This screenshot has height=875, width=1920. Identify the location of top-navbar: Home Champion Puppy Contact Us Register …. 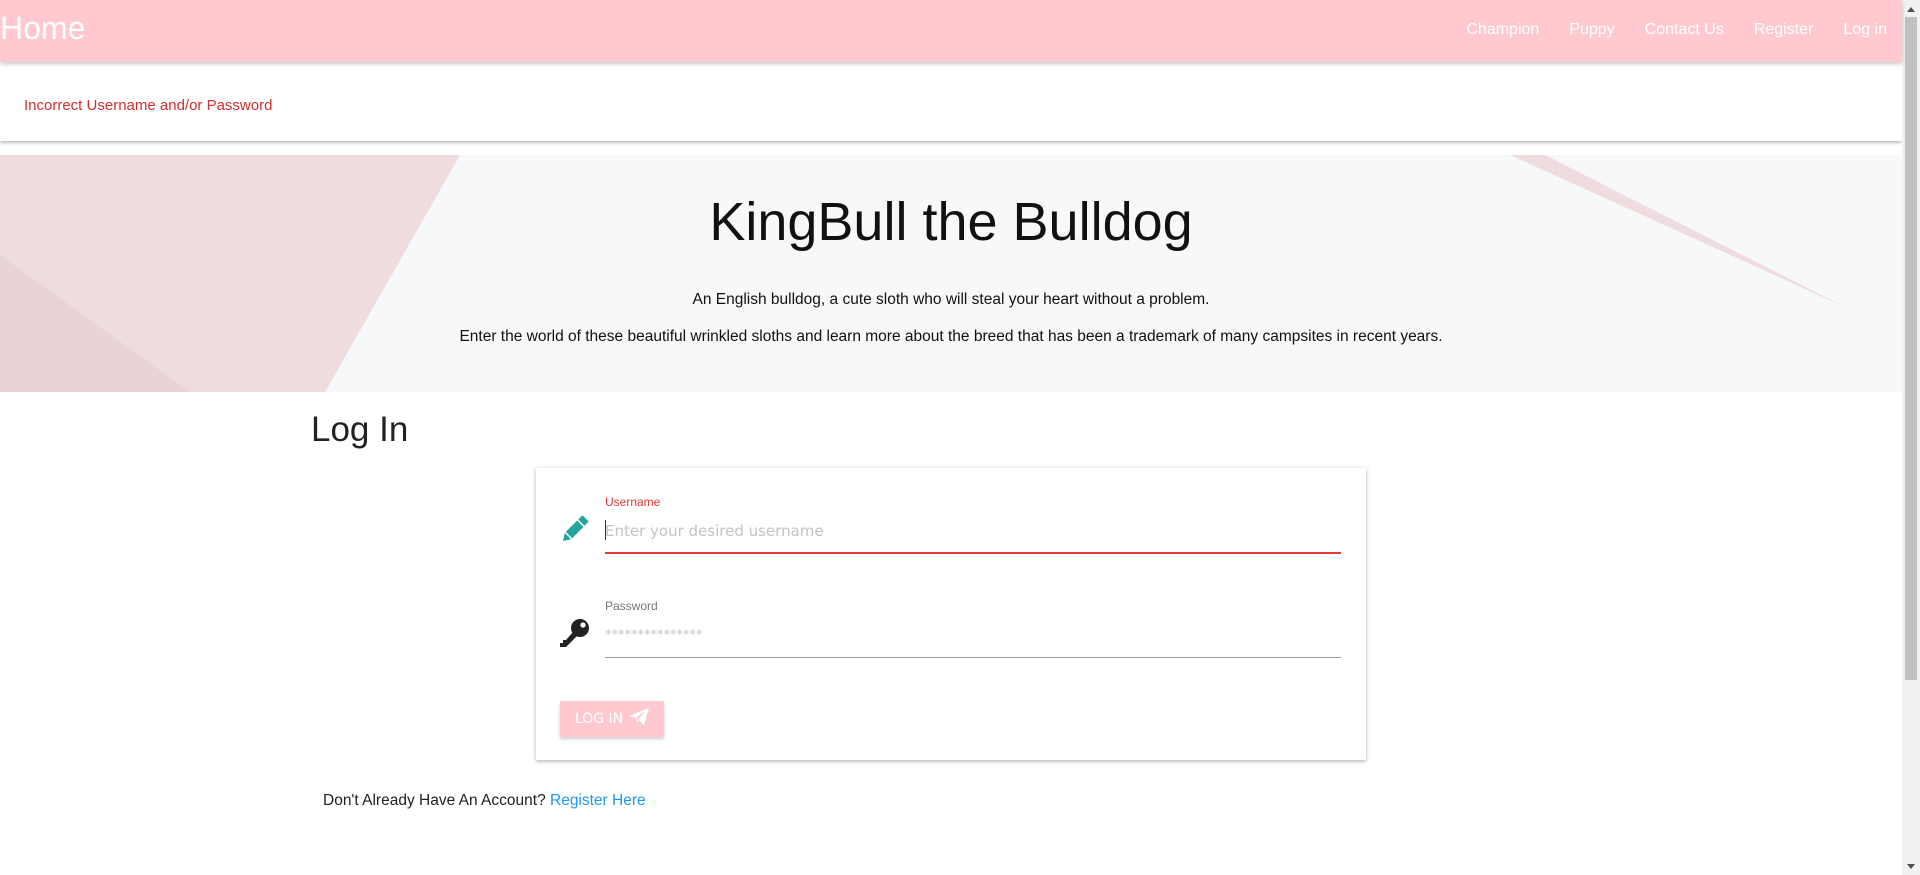
(951, 31).